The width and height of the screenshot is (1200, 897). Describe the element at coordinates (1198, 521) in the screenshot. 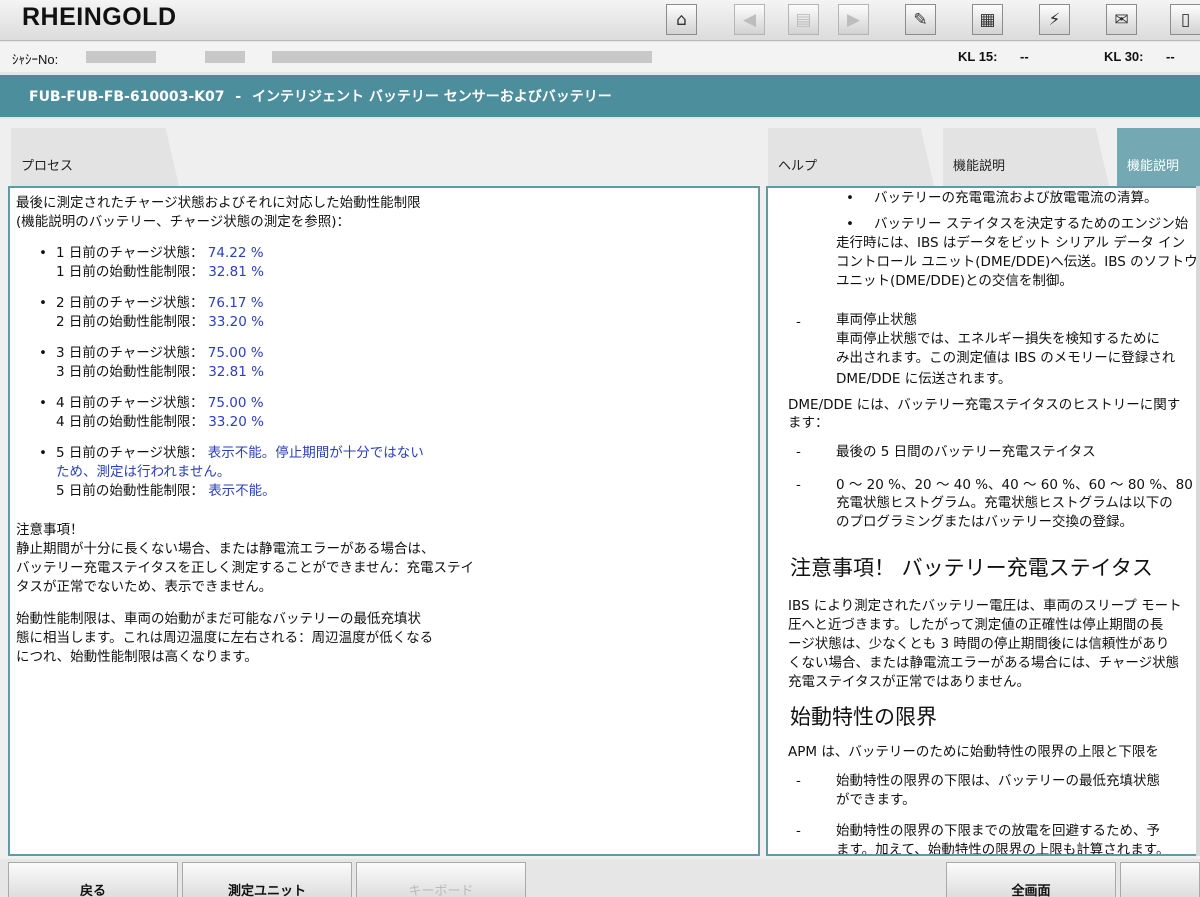

I see `right-panel-scrollbar` at that location.